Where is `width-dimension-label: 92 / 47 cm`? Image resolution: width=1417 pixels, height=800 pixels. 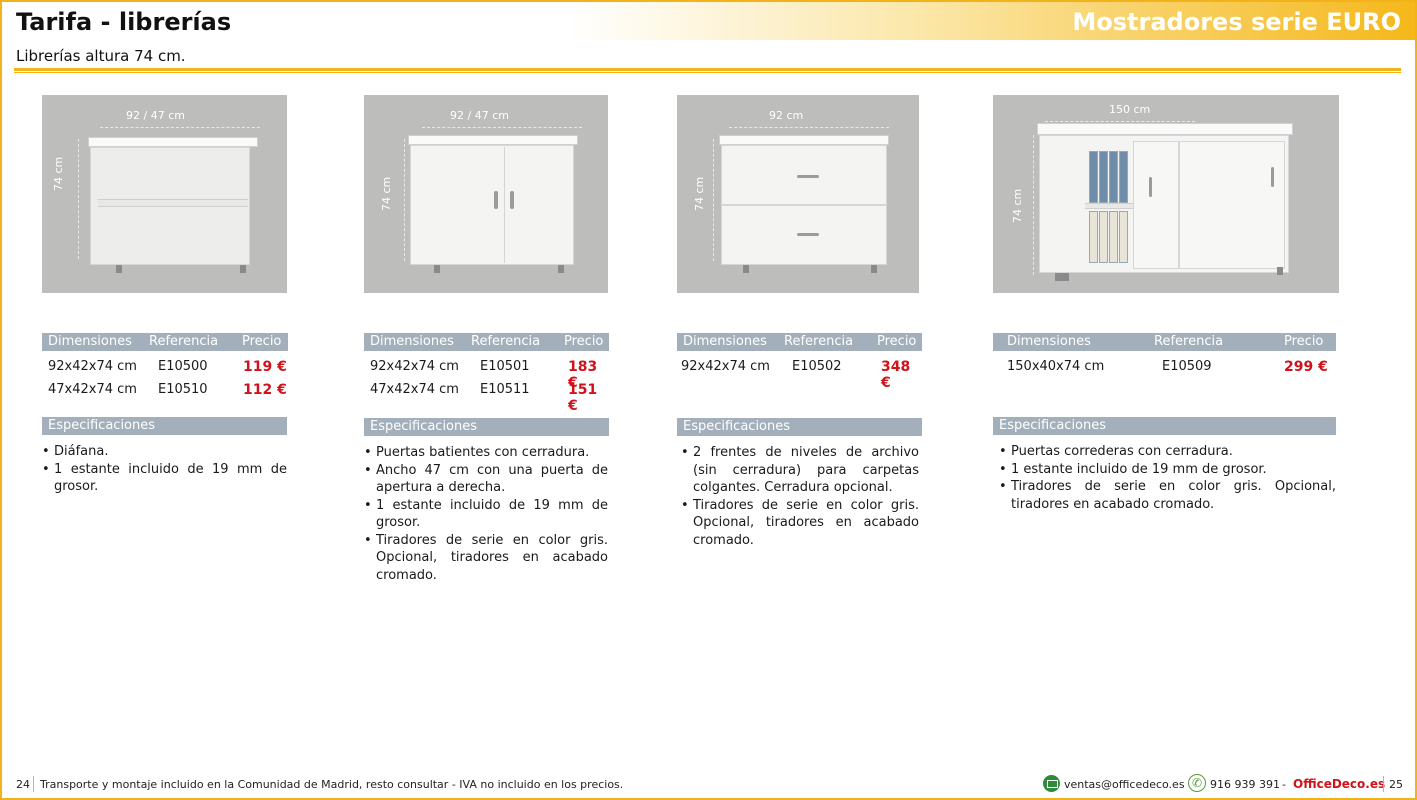
width-dimension-label: 92 / 47 cm is located at coordinates (479, 115).